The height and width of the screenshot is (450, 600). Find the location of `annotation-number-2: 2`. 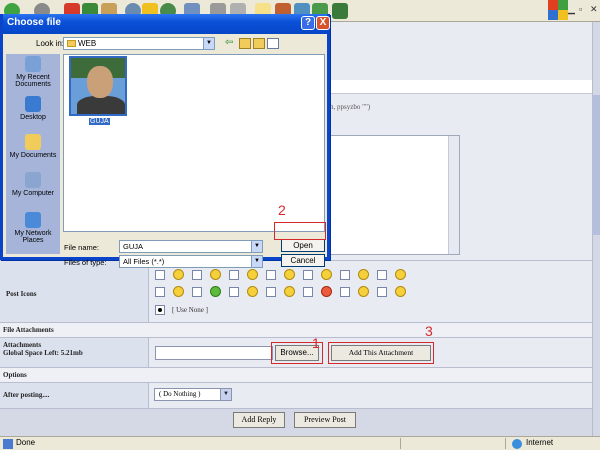

annotation-number-2: 2 is located at coordinates (282, 210).